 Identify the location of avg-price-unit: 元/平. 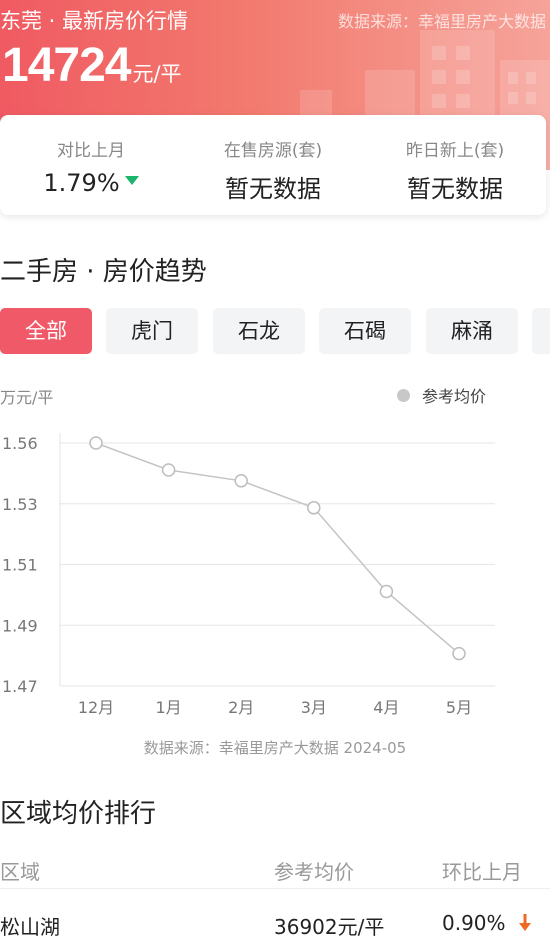
(157, 74).